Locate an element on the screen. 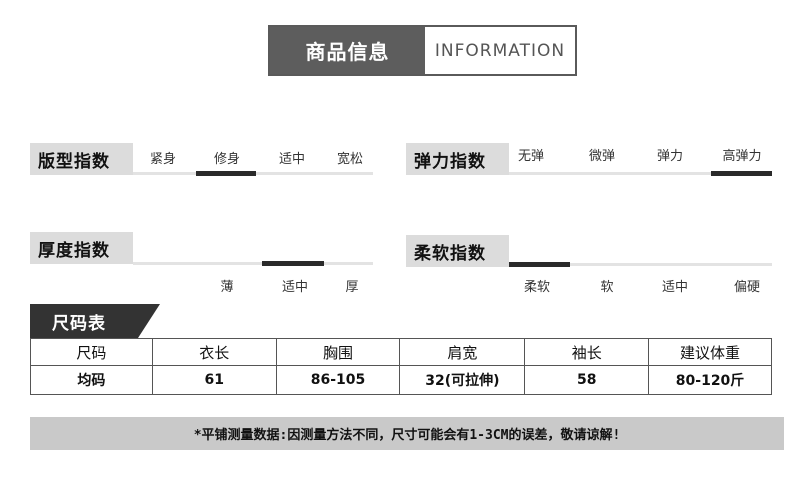 The height and width of the screenshot is (491, 800). thickness-option: 厚 is located at coordinates (352, 287).